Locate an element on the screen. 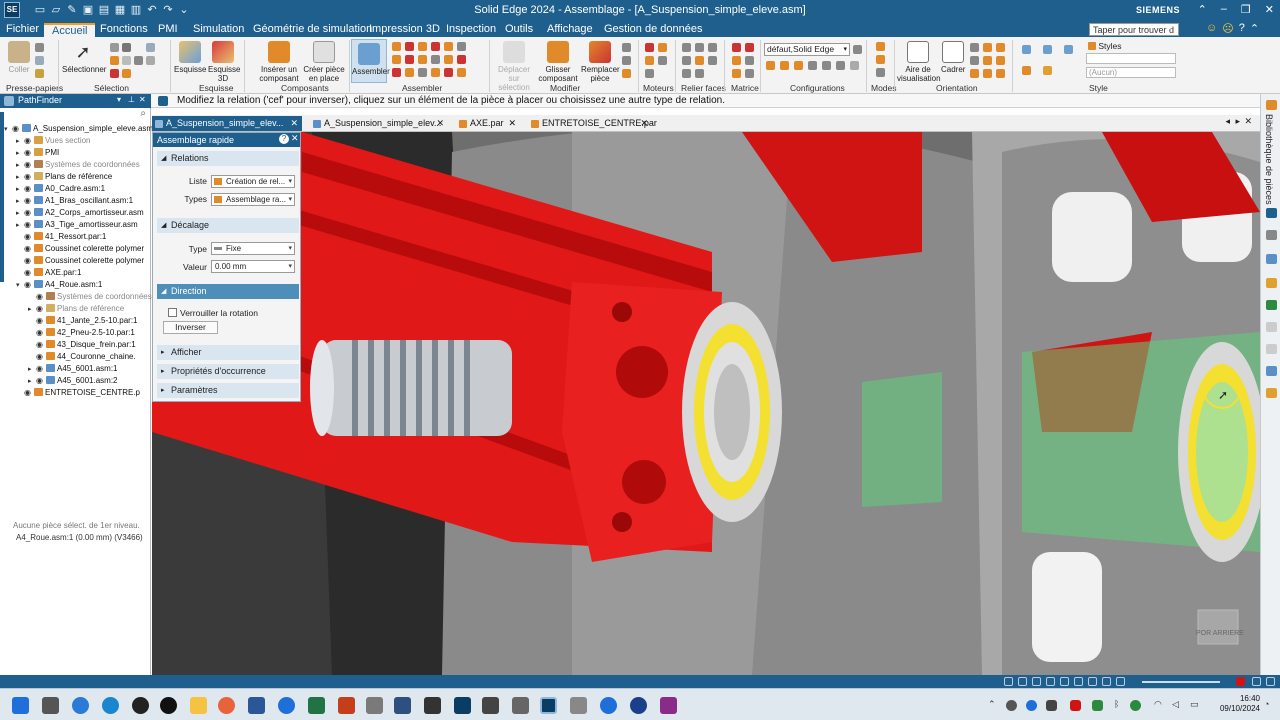  relation-gear-icon is located at coordinates (422, 59).